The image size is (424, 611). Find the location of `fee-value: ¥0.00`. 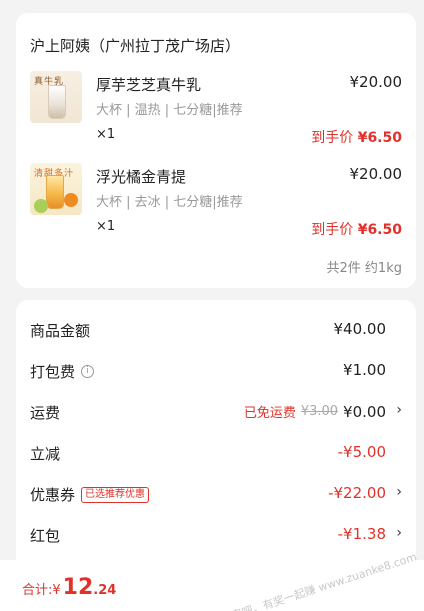

fee-value: ¥0.00 is located at coordinates (364, 411).